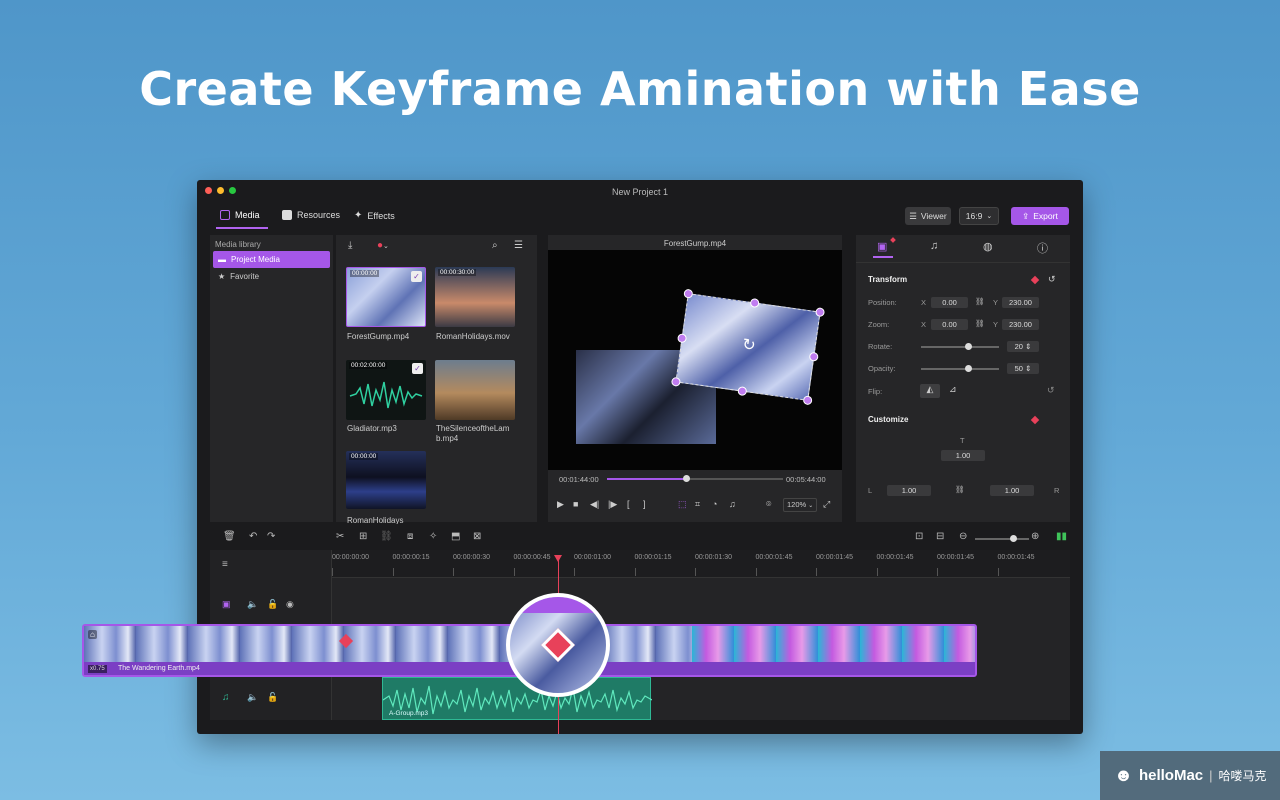 This screenshot has width=1280, height=800. Describe the element at coordinates (575, 504) in the screenshot. I see `stop-icon: ■` at that location.